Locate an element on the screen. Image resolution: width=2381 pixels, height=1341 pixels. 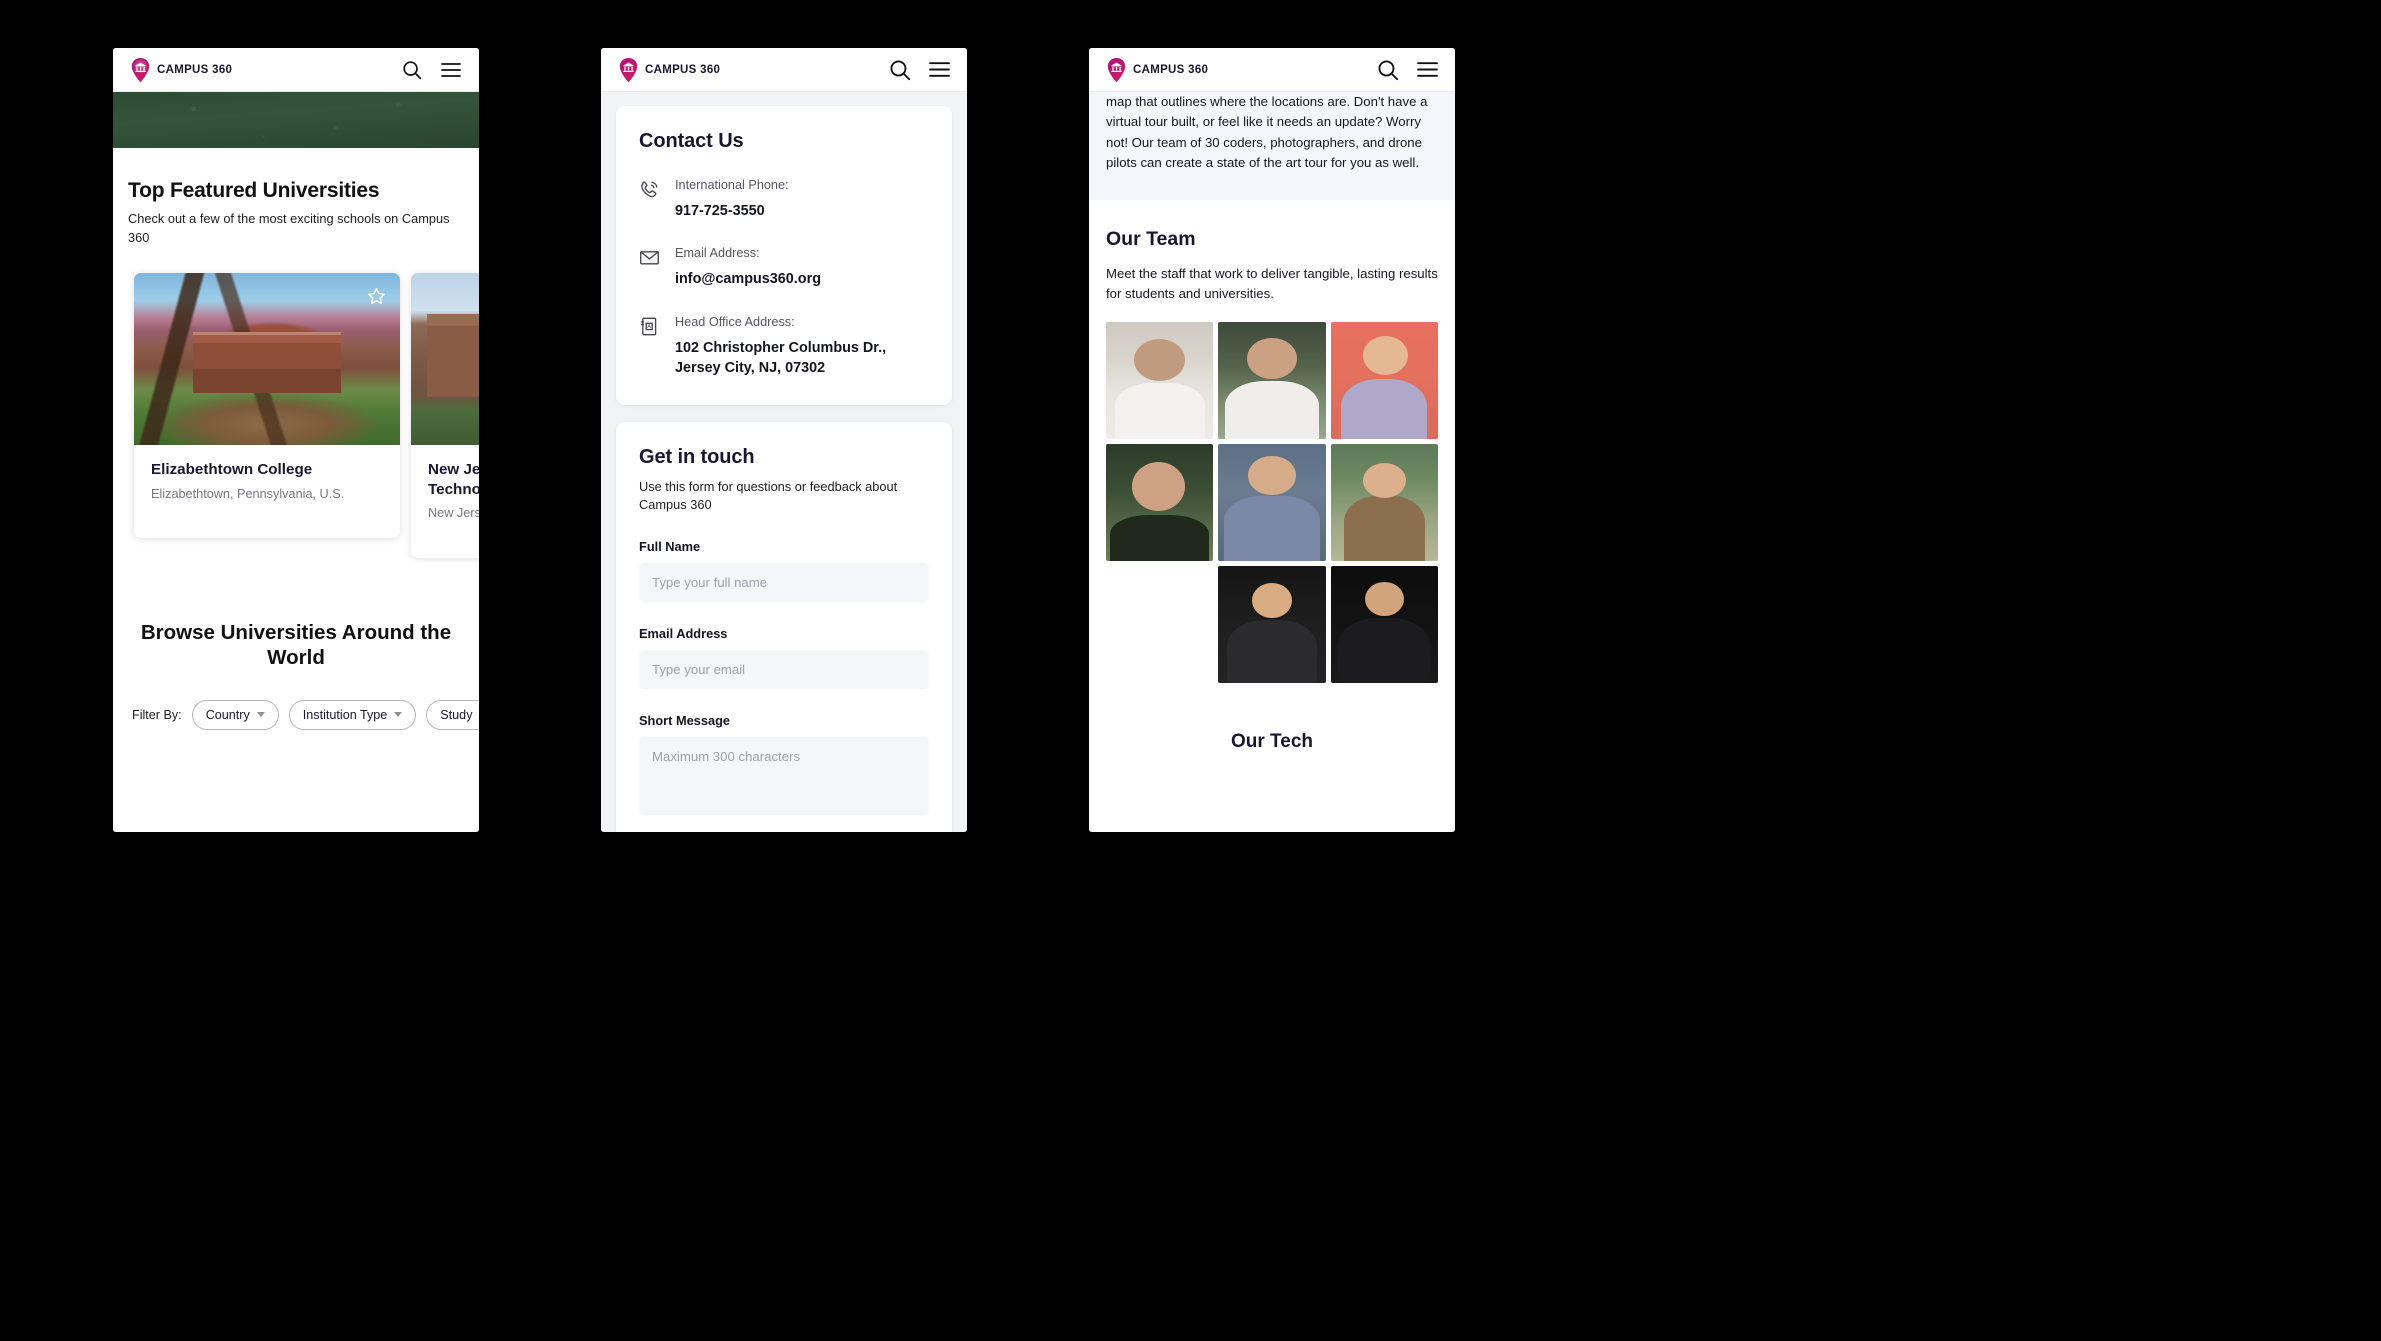
featured-title: Top Featured Universities is located at coordinates (254, 190).